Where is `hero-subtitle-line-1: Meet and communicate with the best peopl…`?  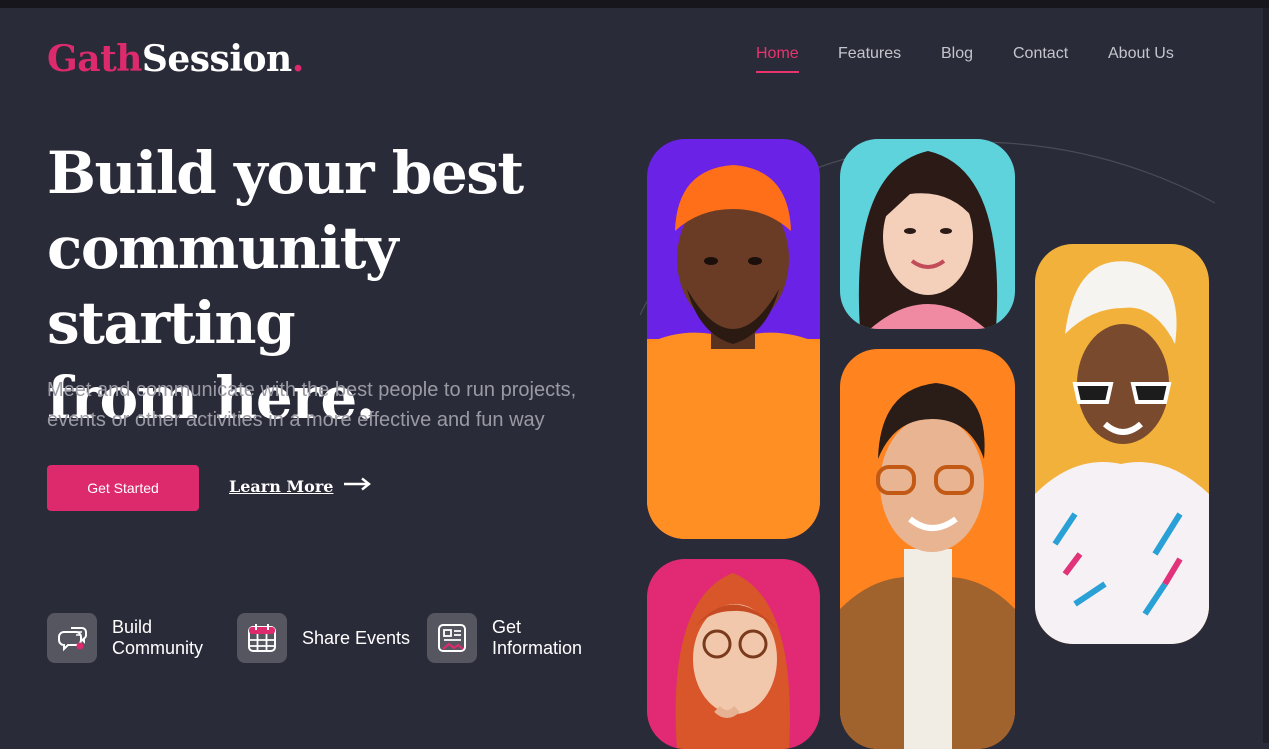
hero-subtitle-line-1: Meet and communicate with the best peopl… is located at coordinates (312, 390).